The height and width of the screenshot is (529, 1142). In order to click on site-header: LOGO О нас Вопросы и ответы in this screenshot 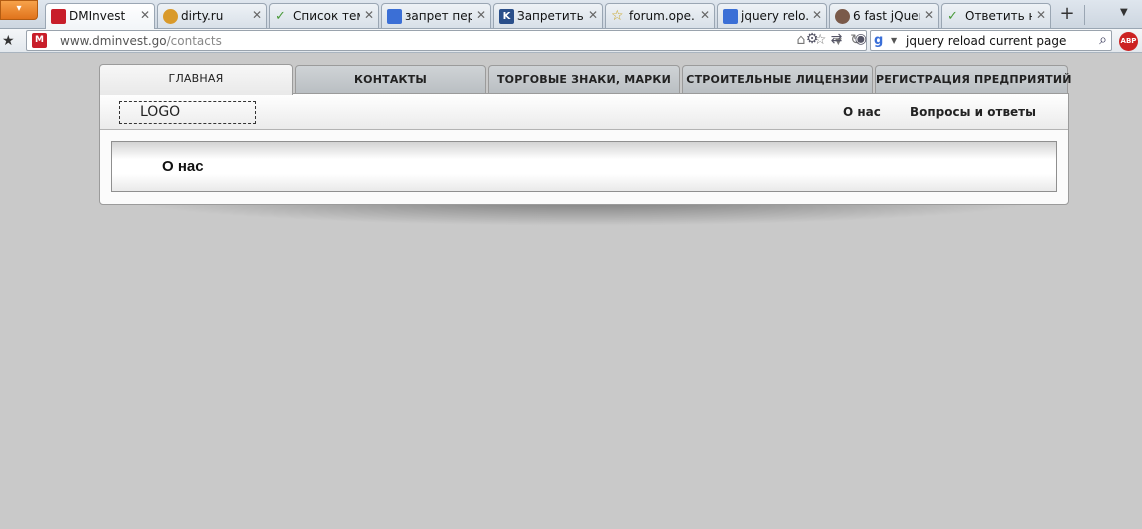, I will do `click(584, 112)`.